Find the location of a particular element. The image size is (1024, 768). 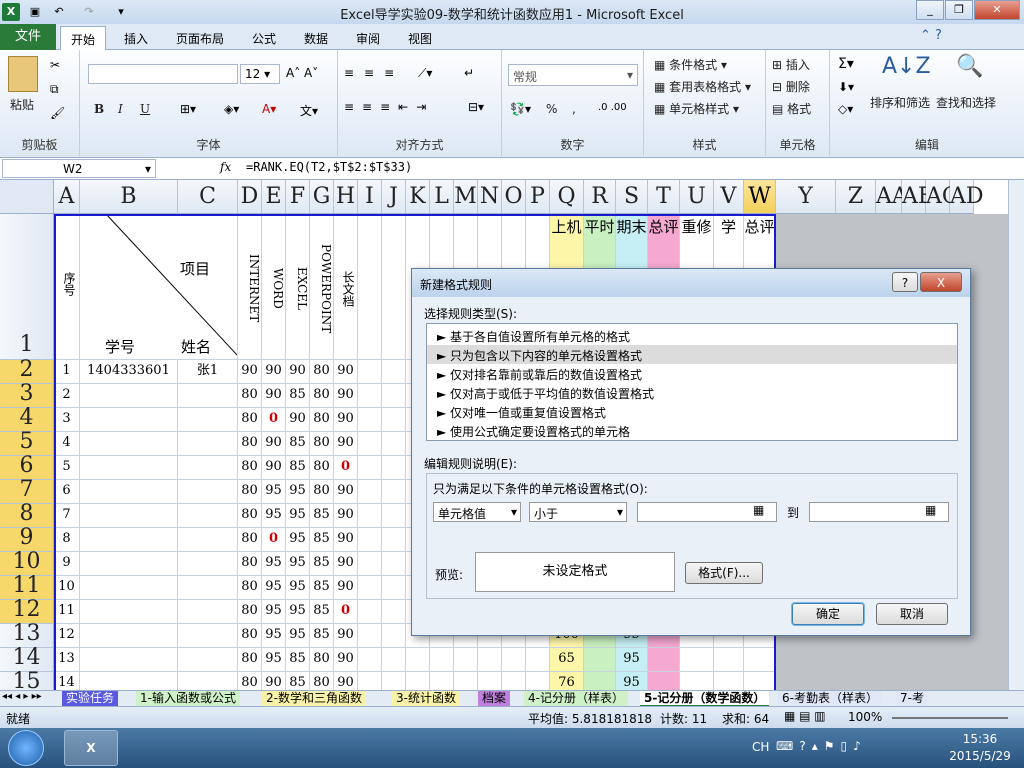

find-select-button: 查找和选择 is located at coordinates (966, 102).